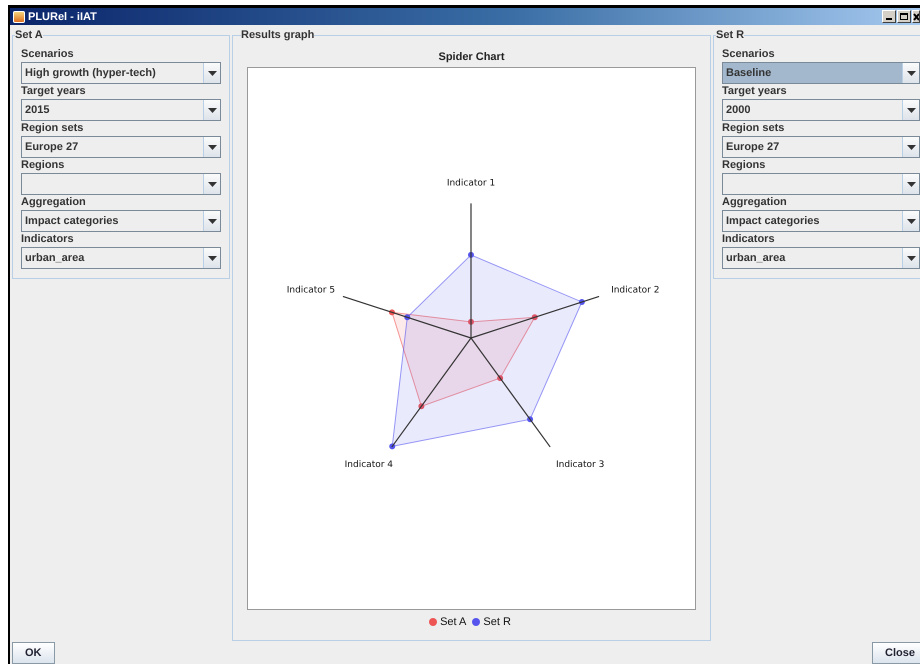 The width and height of the screenshot is (920, 667). I want to click on dropdown: Baseline, so click(821, 73).